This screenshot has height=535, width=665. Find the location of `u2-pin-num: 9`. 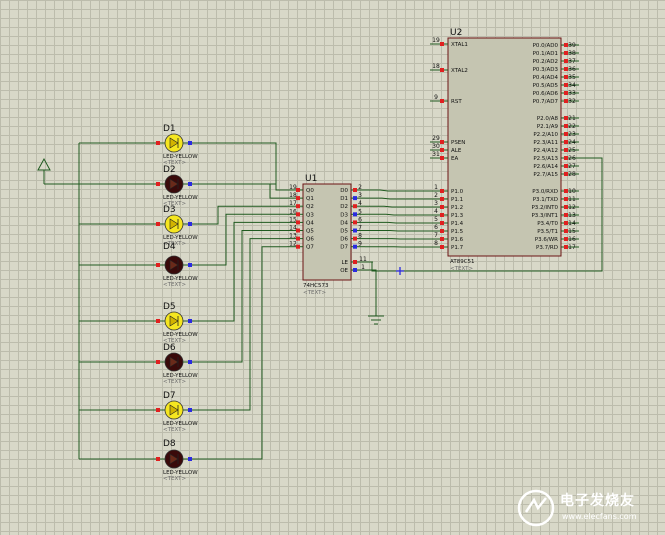

u2-pin-num: 9 is located at coordinates (436, 97).